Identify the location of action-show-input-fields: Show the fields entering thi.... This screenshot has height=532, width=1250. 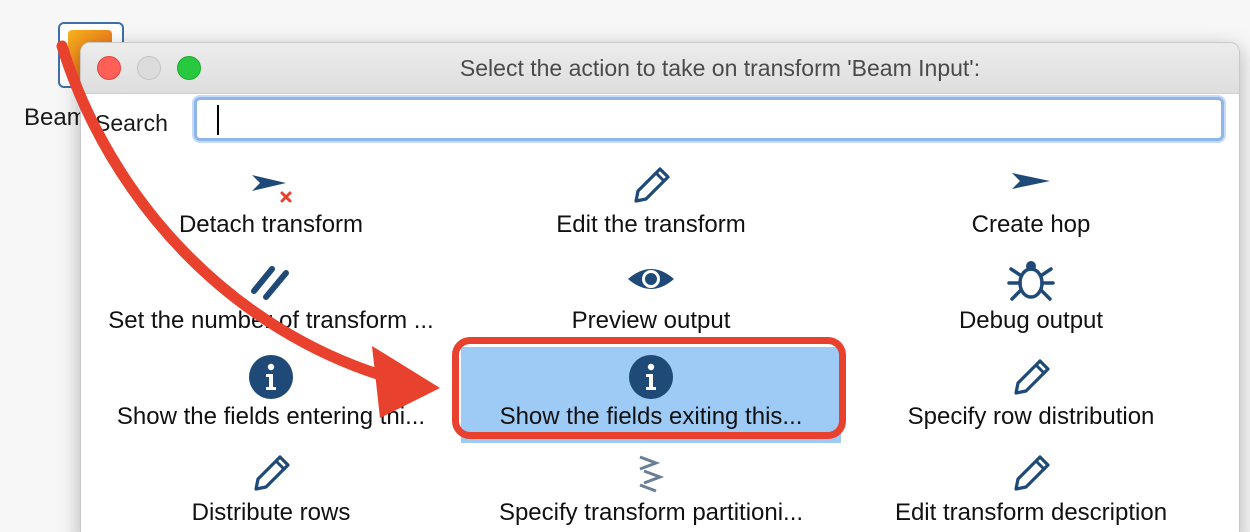
(271, 395).